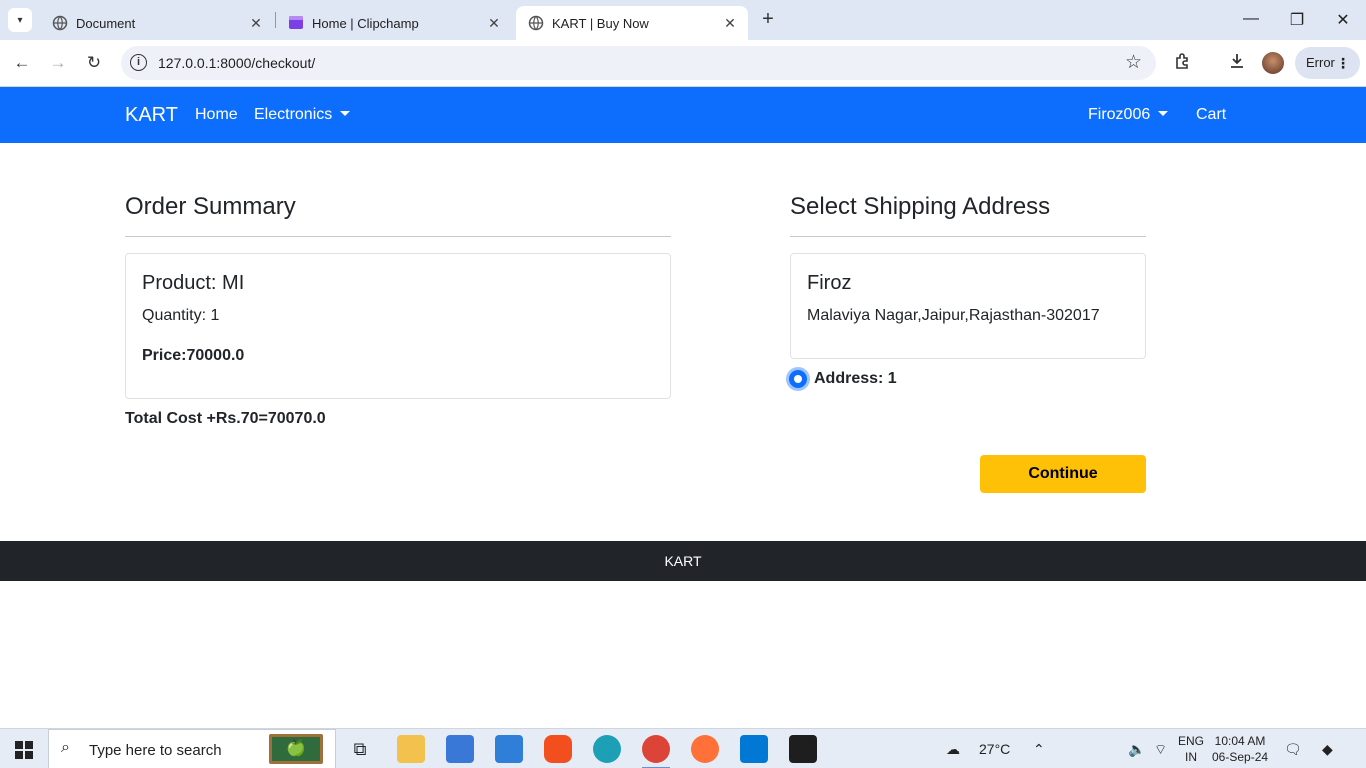 This screenshot has height=768, width=1366. Describe the element at coordinates (1039, 749) in the screenshot. I see `show-hidden-icons: ⌃` at that location.